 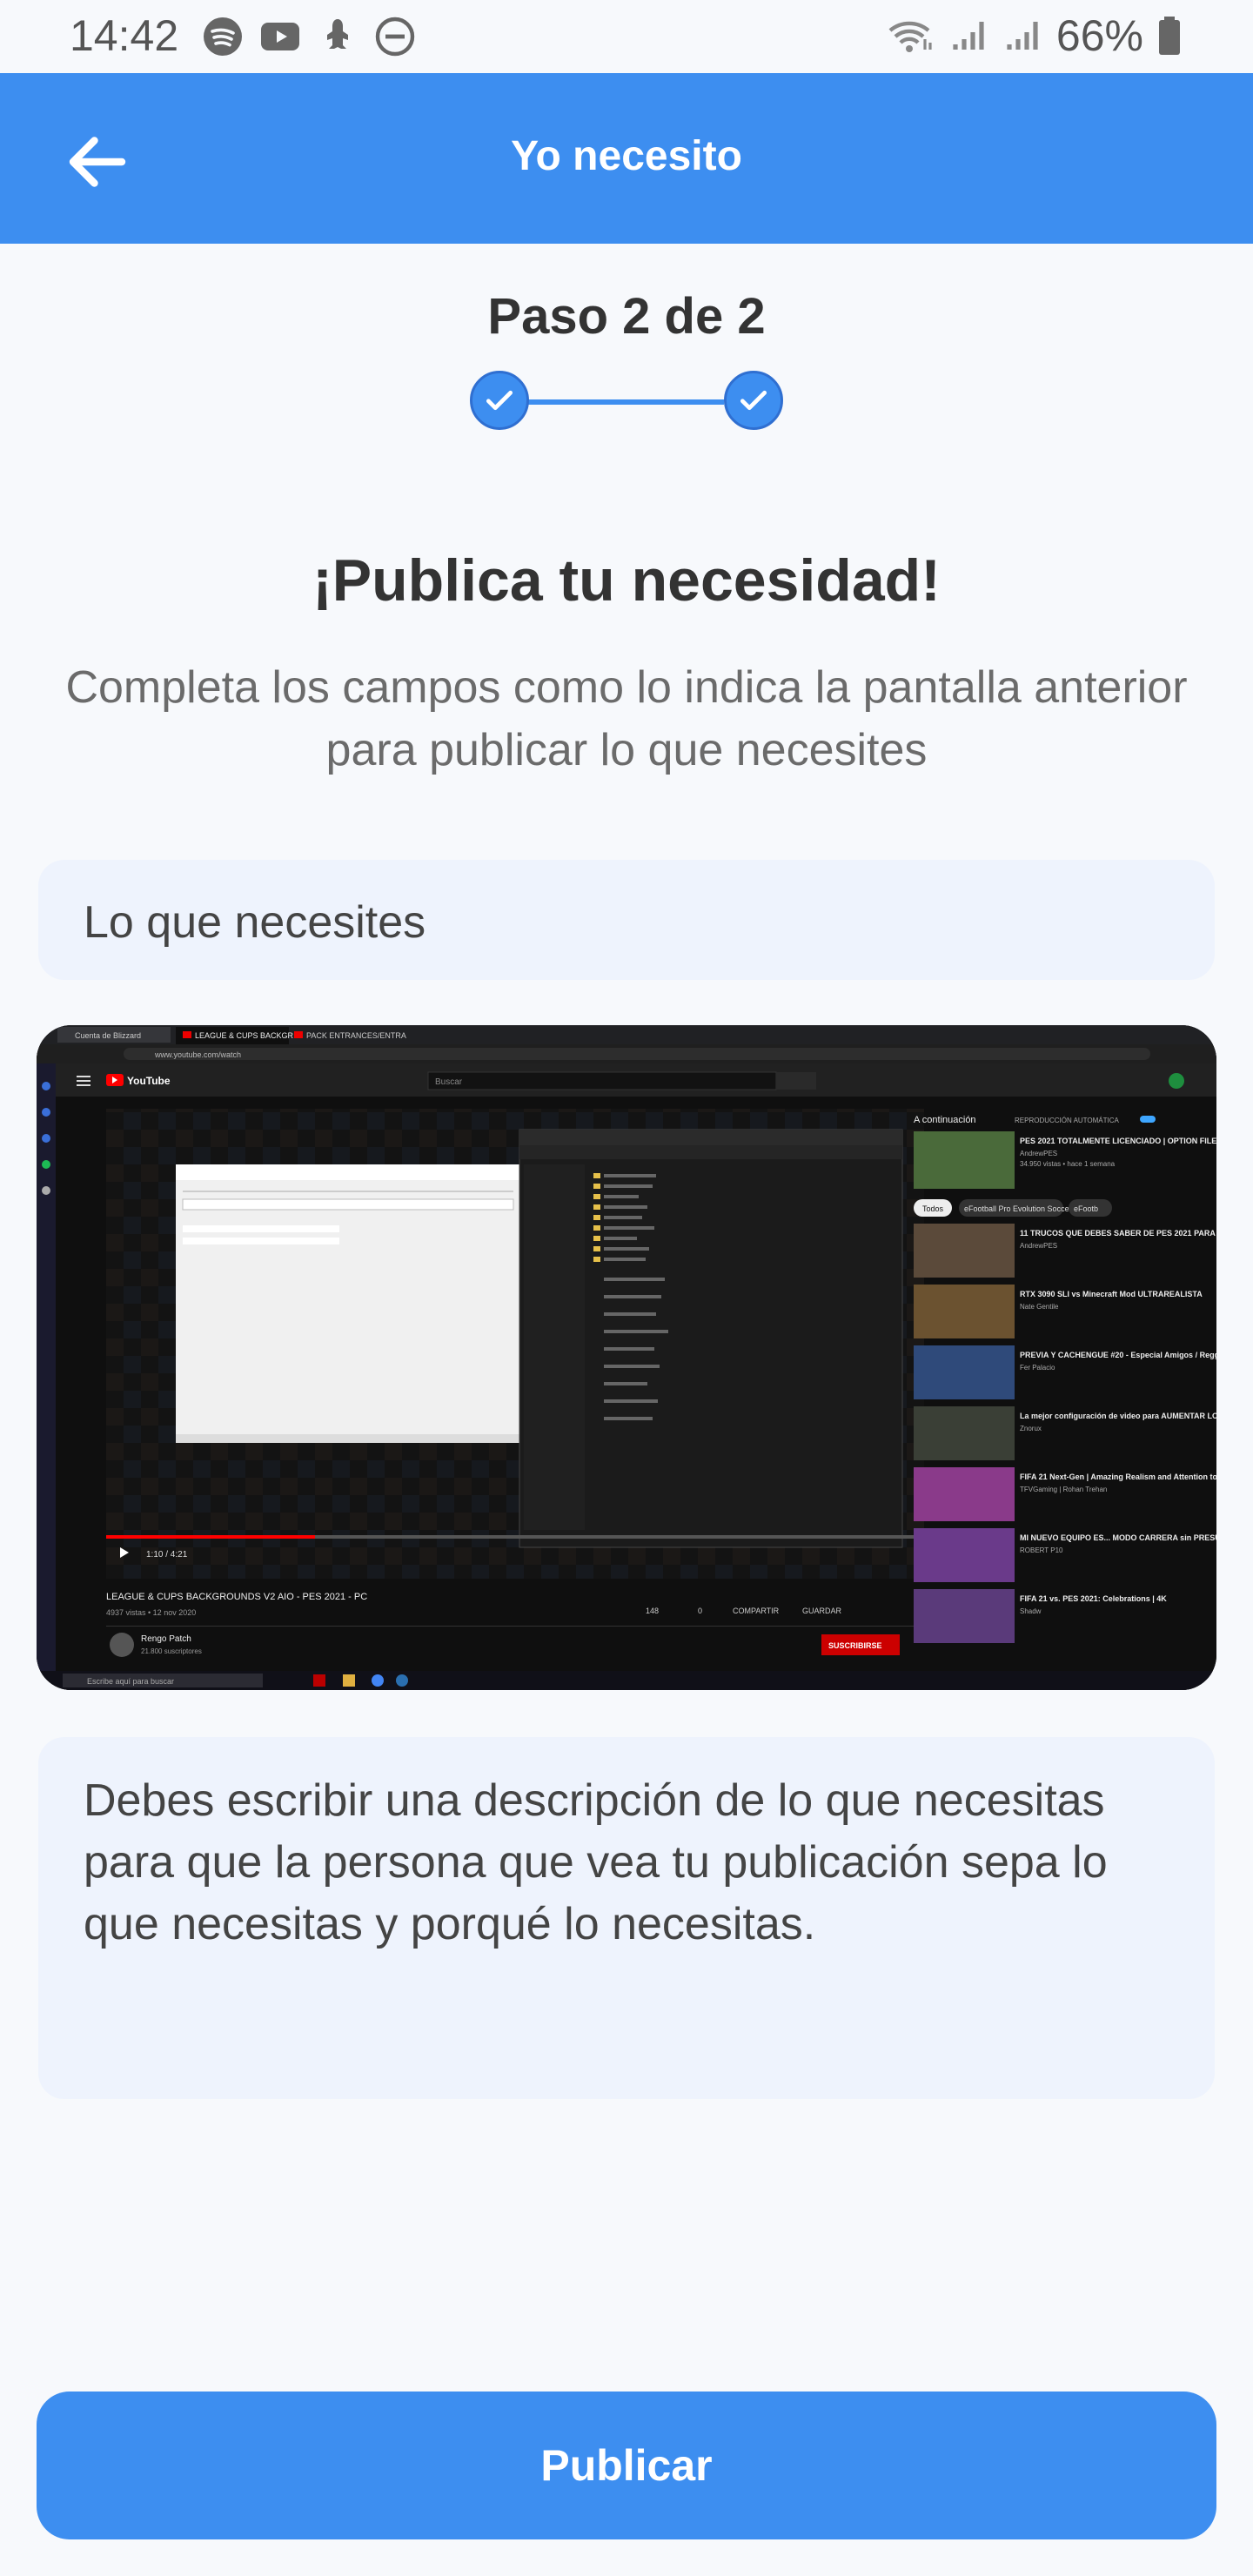 What do you see at coordinates (149, 1081) in the screenshot?
I see `svg-text: YouTube` at bounding box center [149, 1081].